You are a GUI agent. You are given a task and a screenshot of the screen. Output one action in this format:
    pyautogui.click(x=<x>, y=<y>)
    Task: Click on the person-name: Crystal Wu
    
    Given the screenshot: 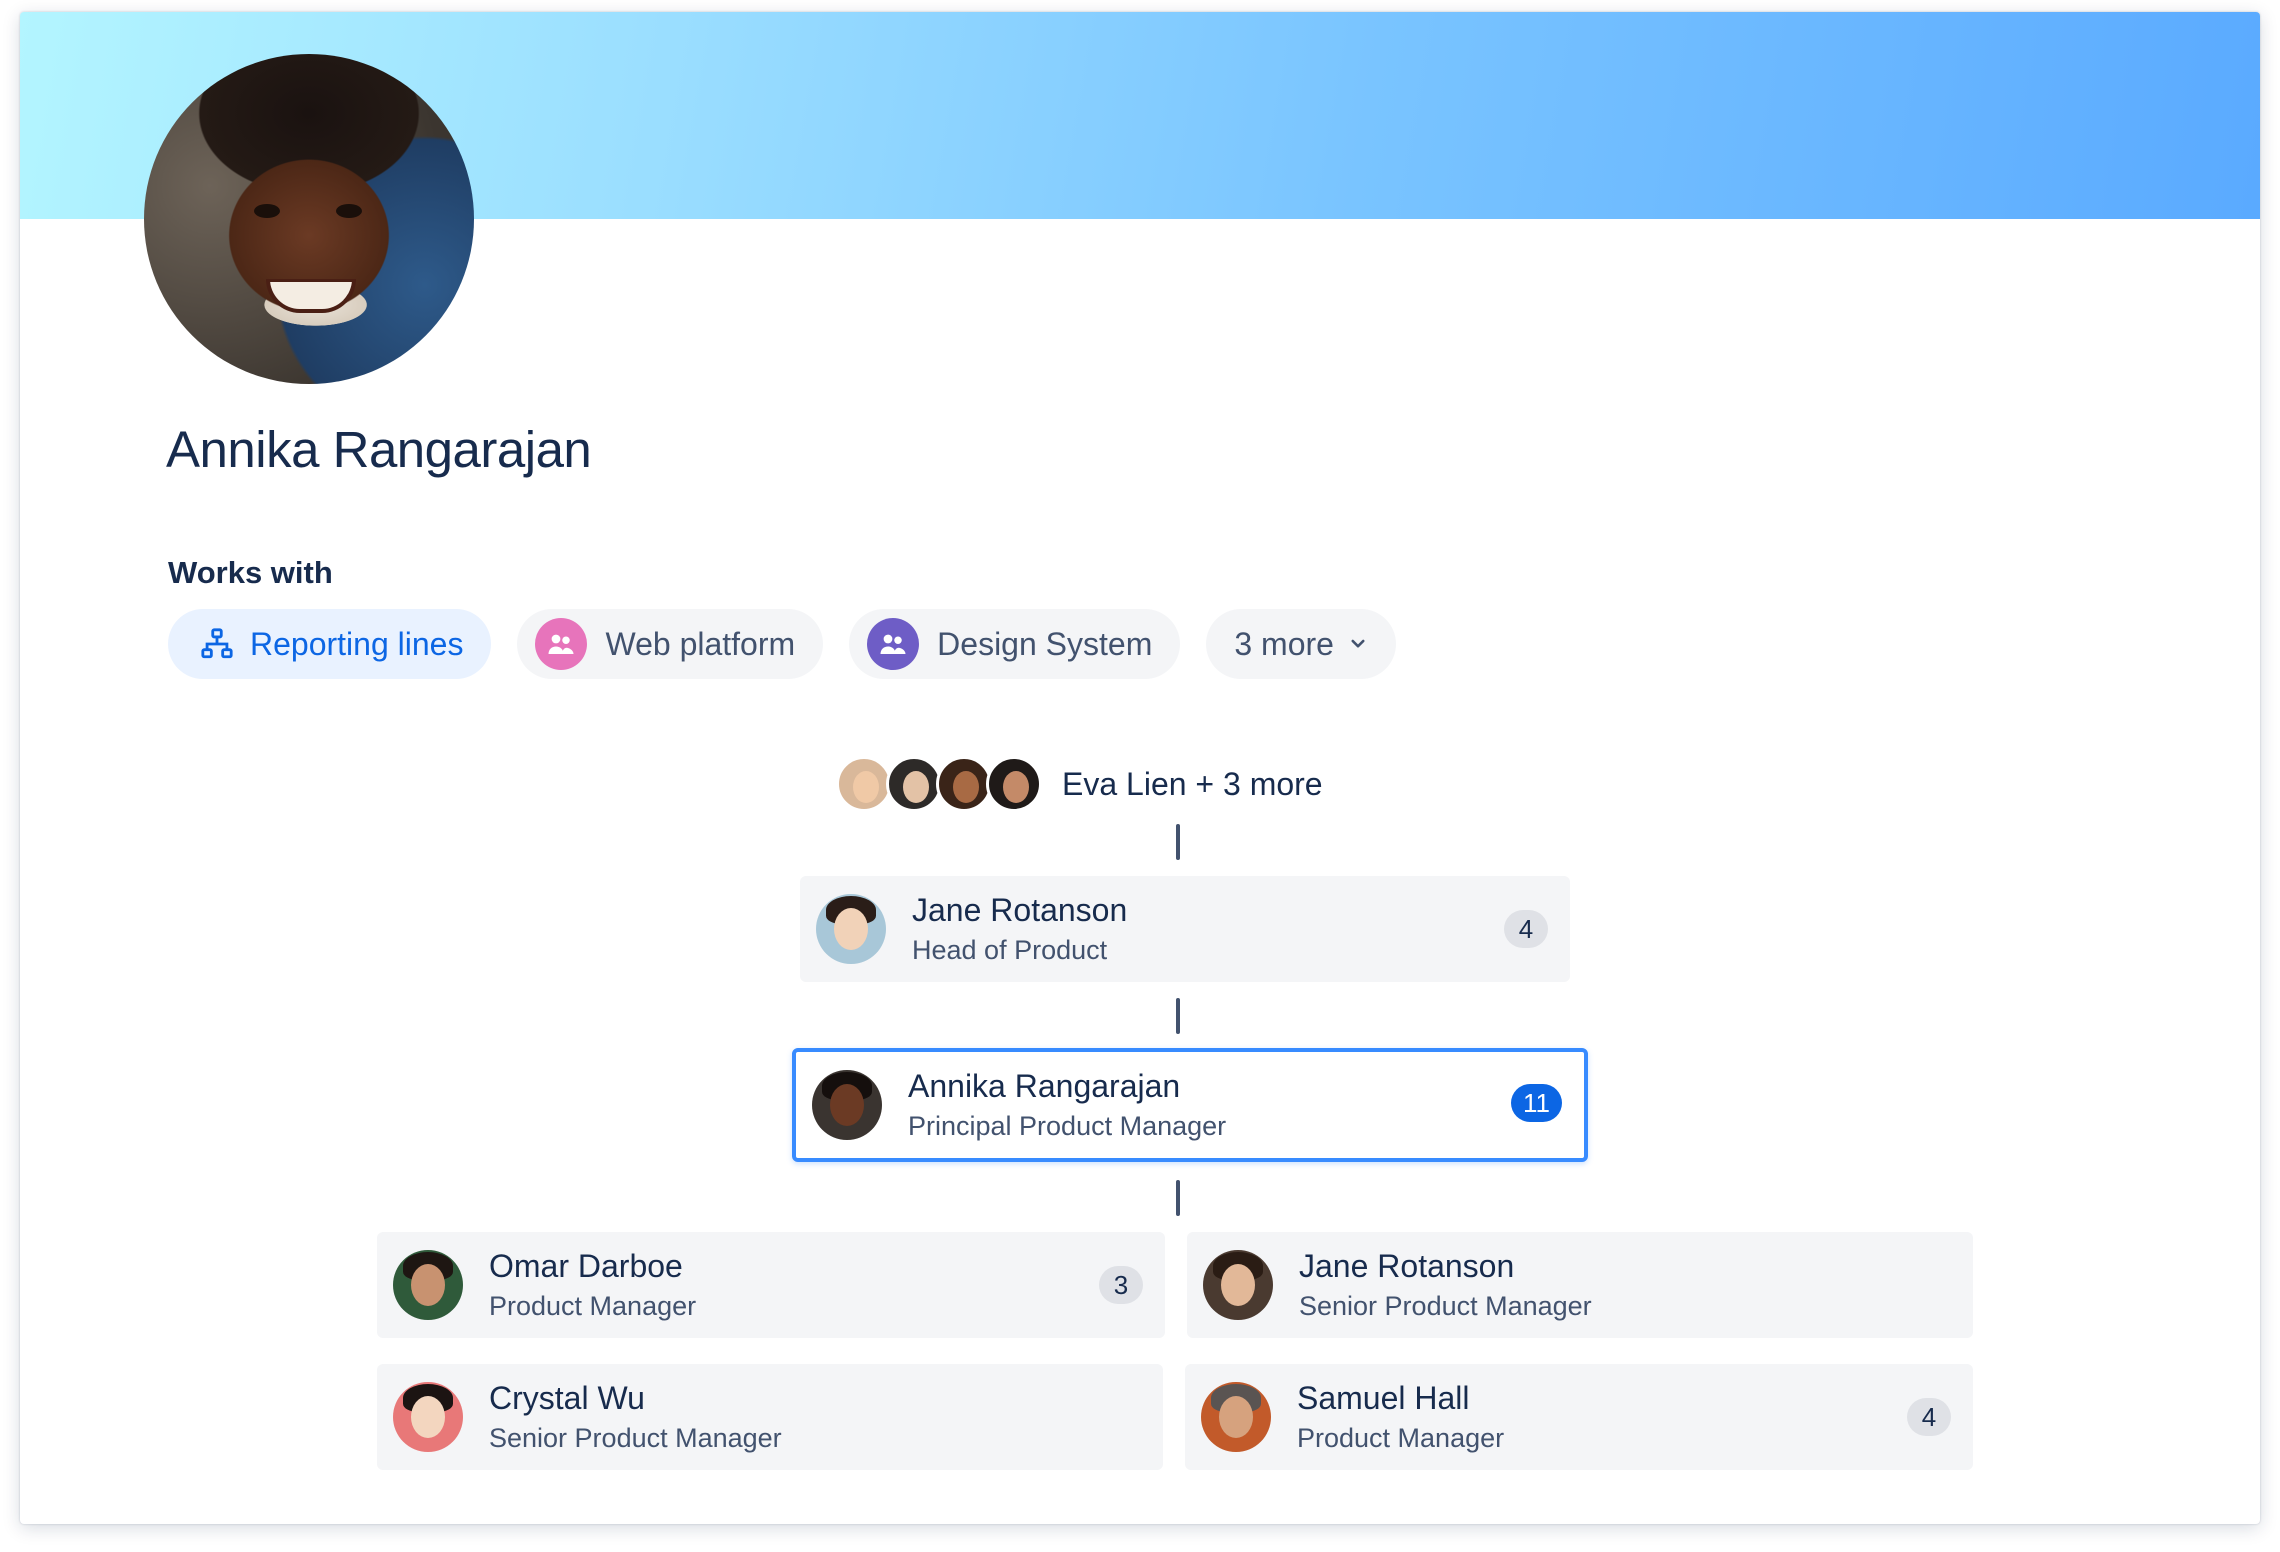 What is the action you would take?
    pyautogui.click(x=567, y=1398)
    